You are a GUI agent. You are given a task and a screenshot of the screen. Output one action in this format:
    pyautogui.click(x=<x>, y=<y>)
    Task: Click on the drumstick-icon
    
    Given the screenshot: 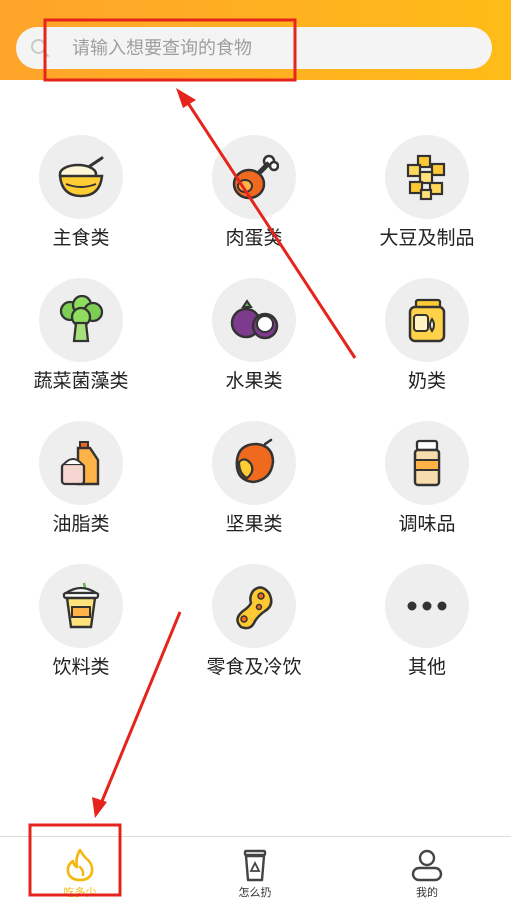 What is the action you would take?
    pyautogui.click(x=255, y=177)
    